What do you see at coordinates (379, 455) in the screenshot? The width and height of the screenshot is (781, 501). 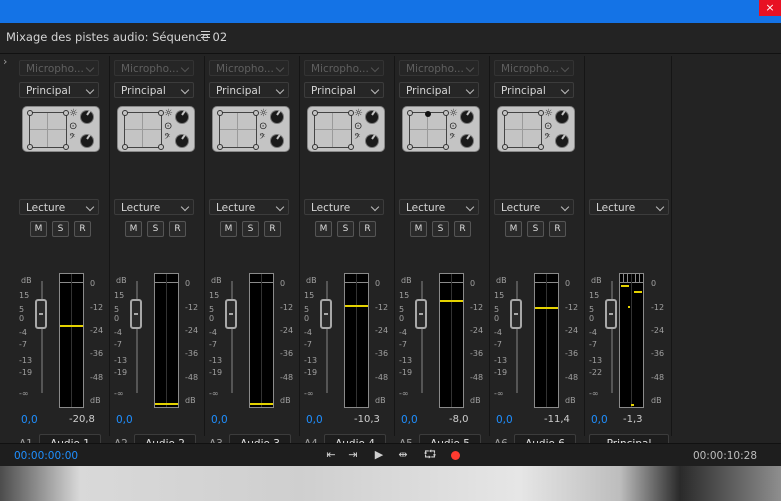 I see `play-icon: ▶` at bounding box center [379, 455].